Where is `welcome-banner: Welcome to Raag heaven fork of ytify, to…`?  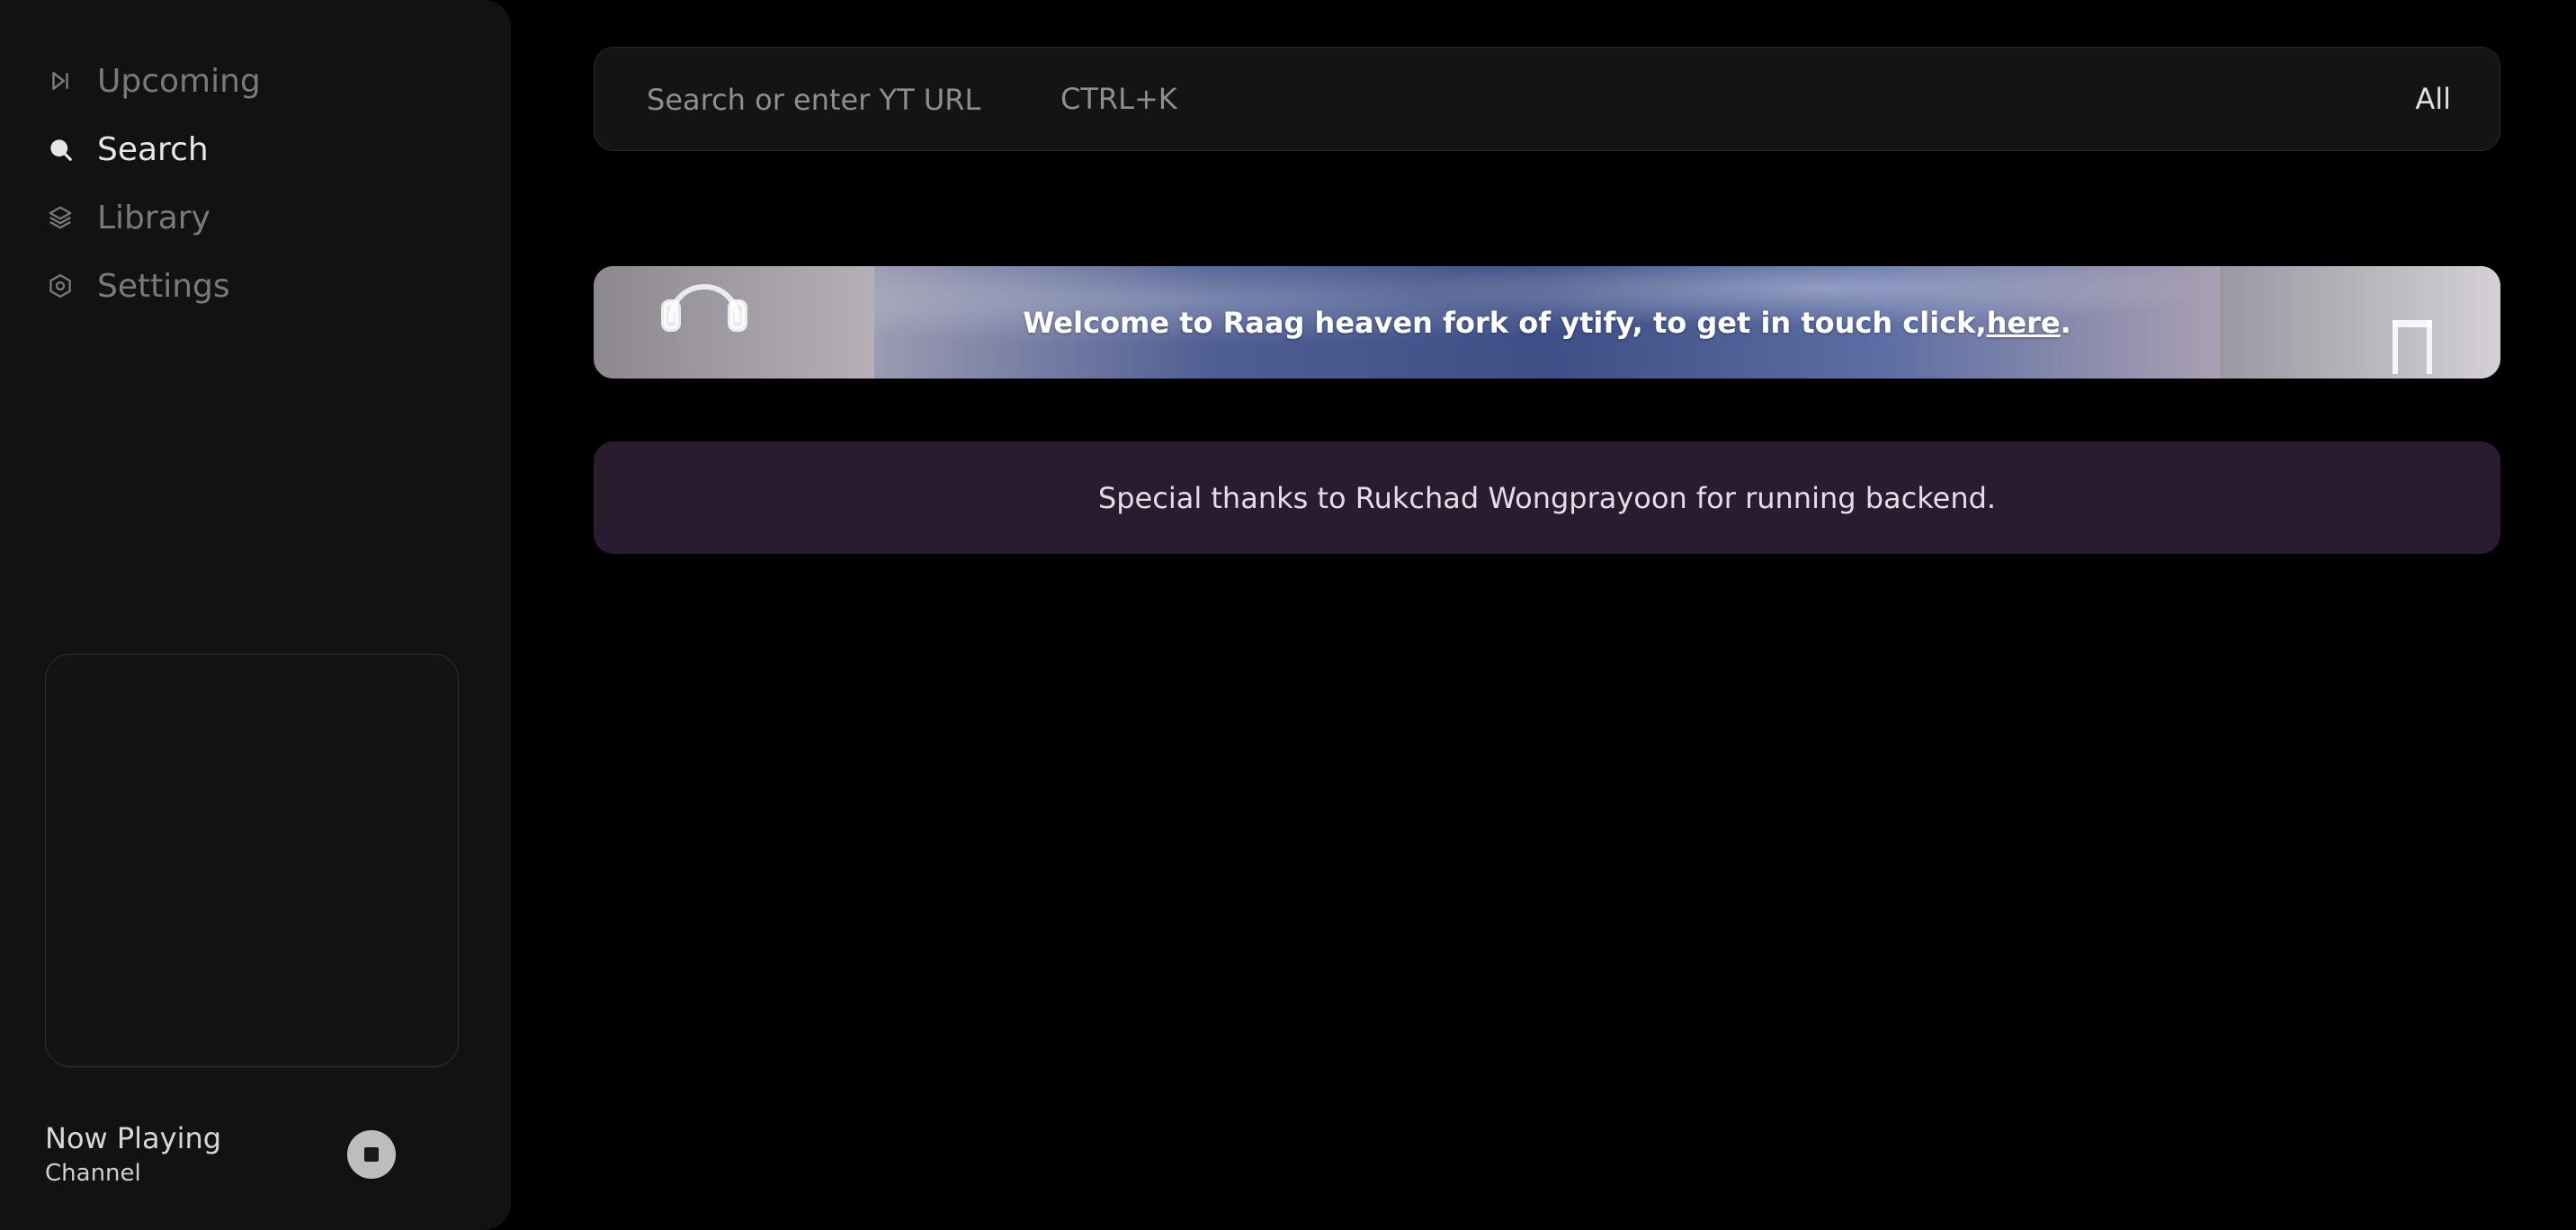 welcome-banner: Welcome to Raag heaven fork of ytify, to… is located at coordinates (1547, 322).